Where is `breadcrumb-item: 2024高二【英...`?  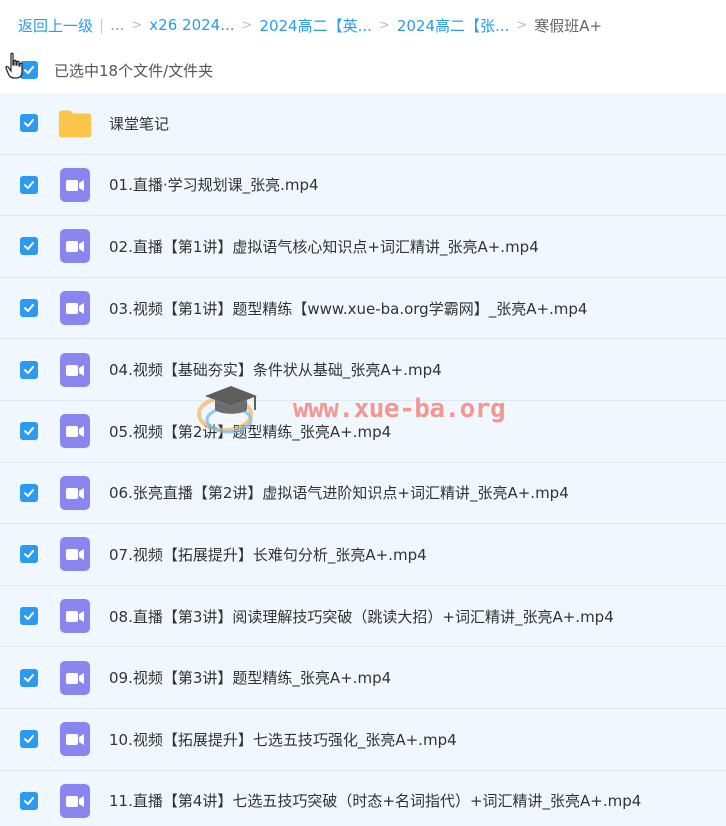 breadcrumb-item: 2024高二【英... is located at coordinates (315, 25).